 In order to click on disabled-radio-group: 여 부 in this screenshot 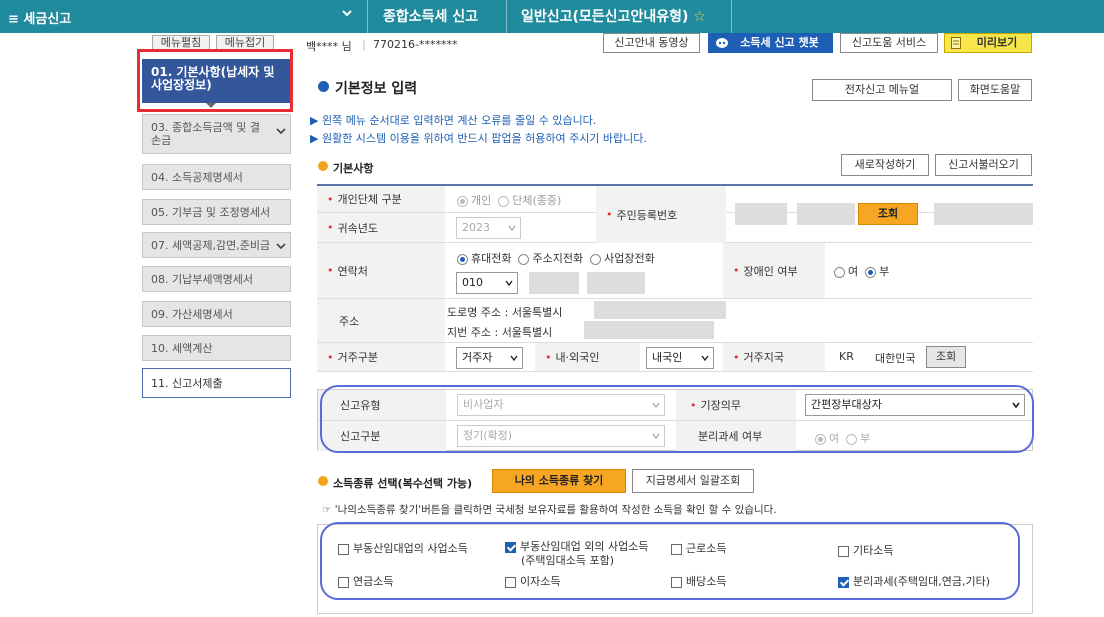, I will do `click(861, 271)`.